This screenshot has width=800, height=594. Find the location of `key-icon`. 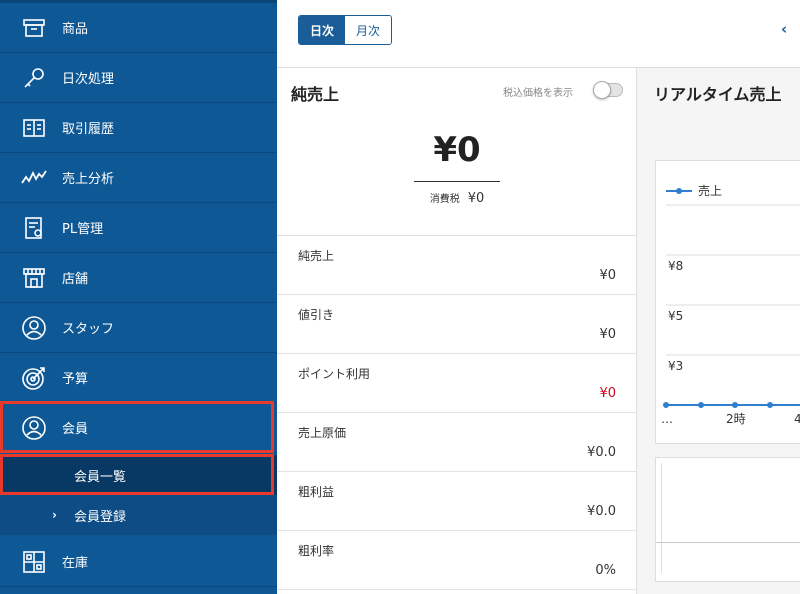

key-icon is located at coordinates (34, 78).